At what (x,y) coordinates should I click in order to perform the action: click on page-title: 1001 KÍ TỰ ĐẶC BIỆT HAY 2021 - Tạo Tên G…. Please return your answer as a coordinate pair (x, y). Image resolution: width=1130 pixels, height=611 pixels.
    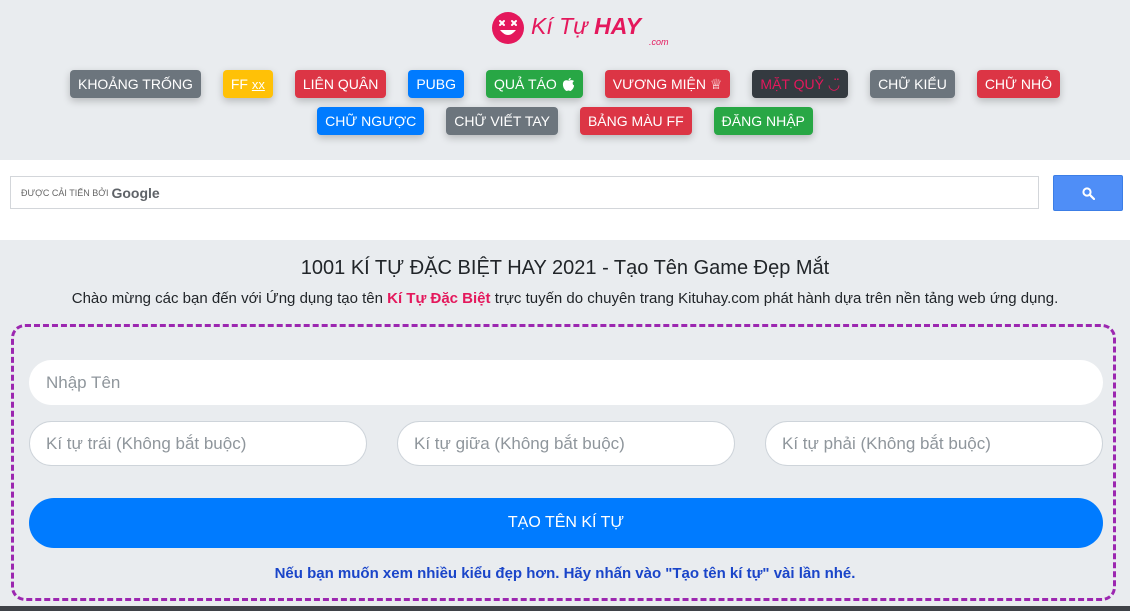
    Looking at the image, I should click on (565, 268).